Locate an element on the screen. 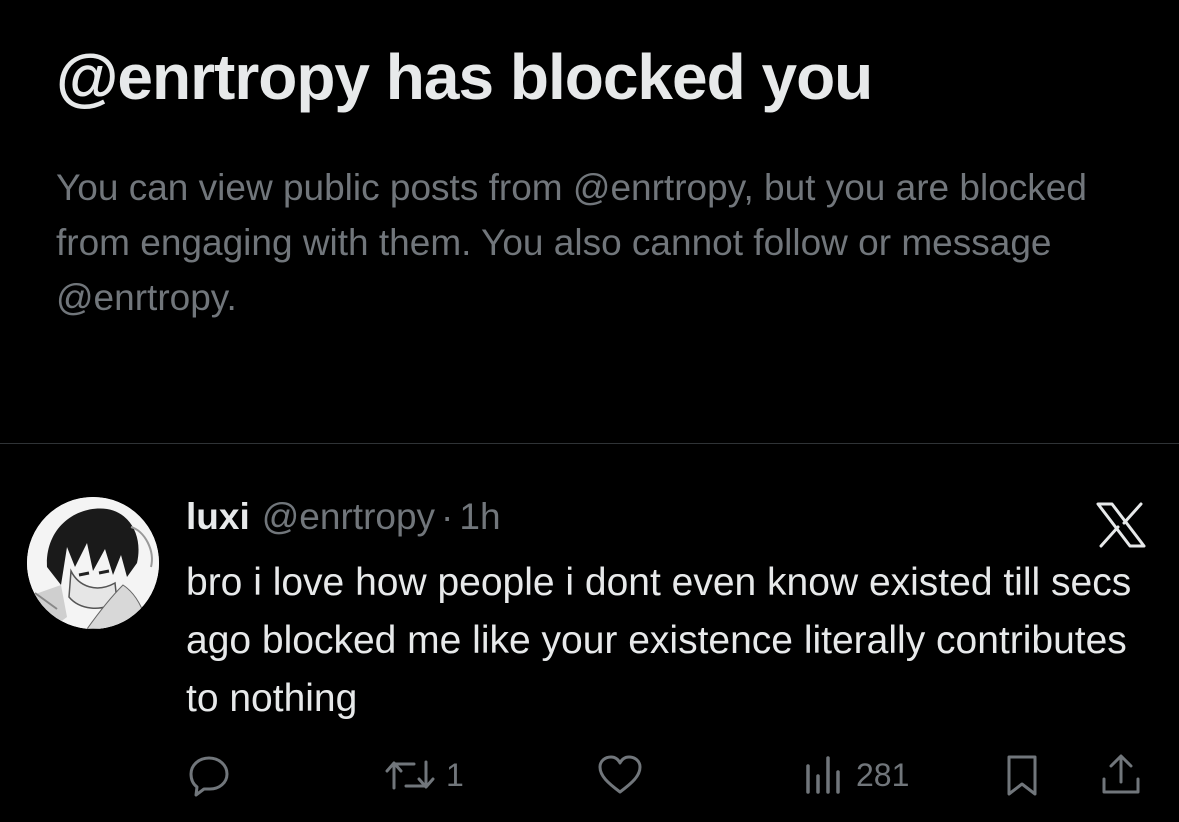  heart-icon is located at coordinates (620, 774).